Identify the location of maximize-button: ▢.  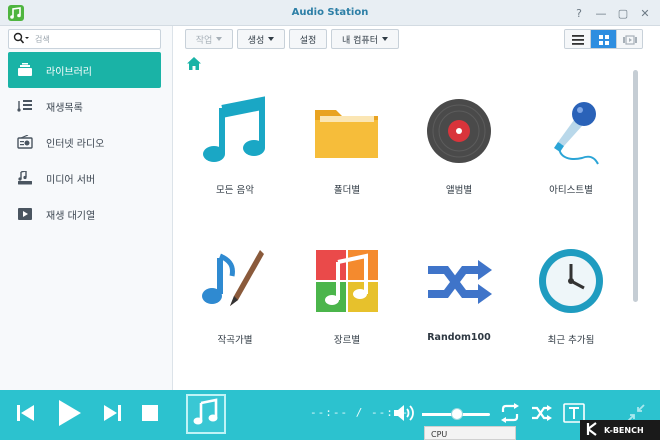
(623, 13).